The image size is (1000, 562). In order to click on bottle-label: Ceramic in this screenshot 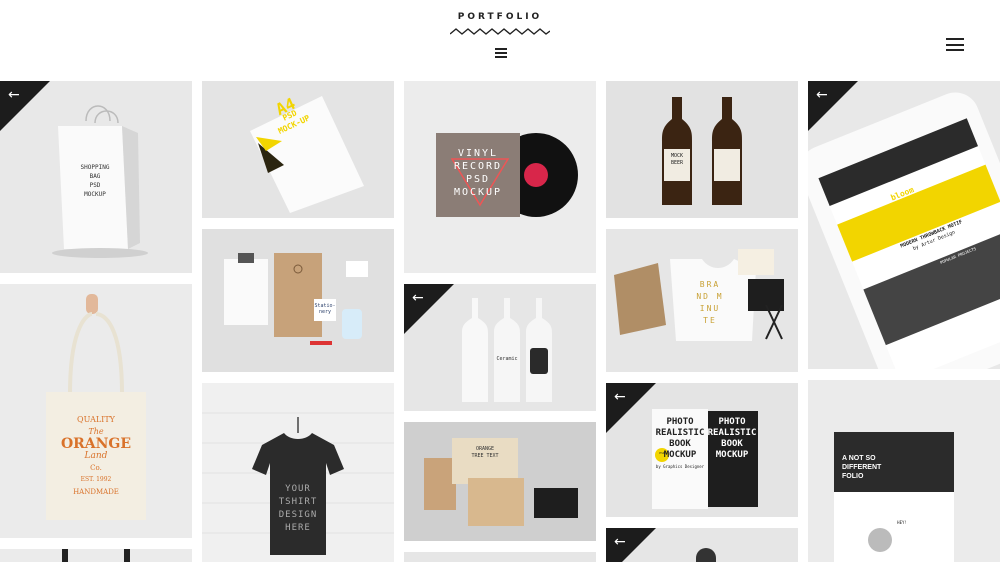, I will do `click(507, 359)`.